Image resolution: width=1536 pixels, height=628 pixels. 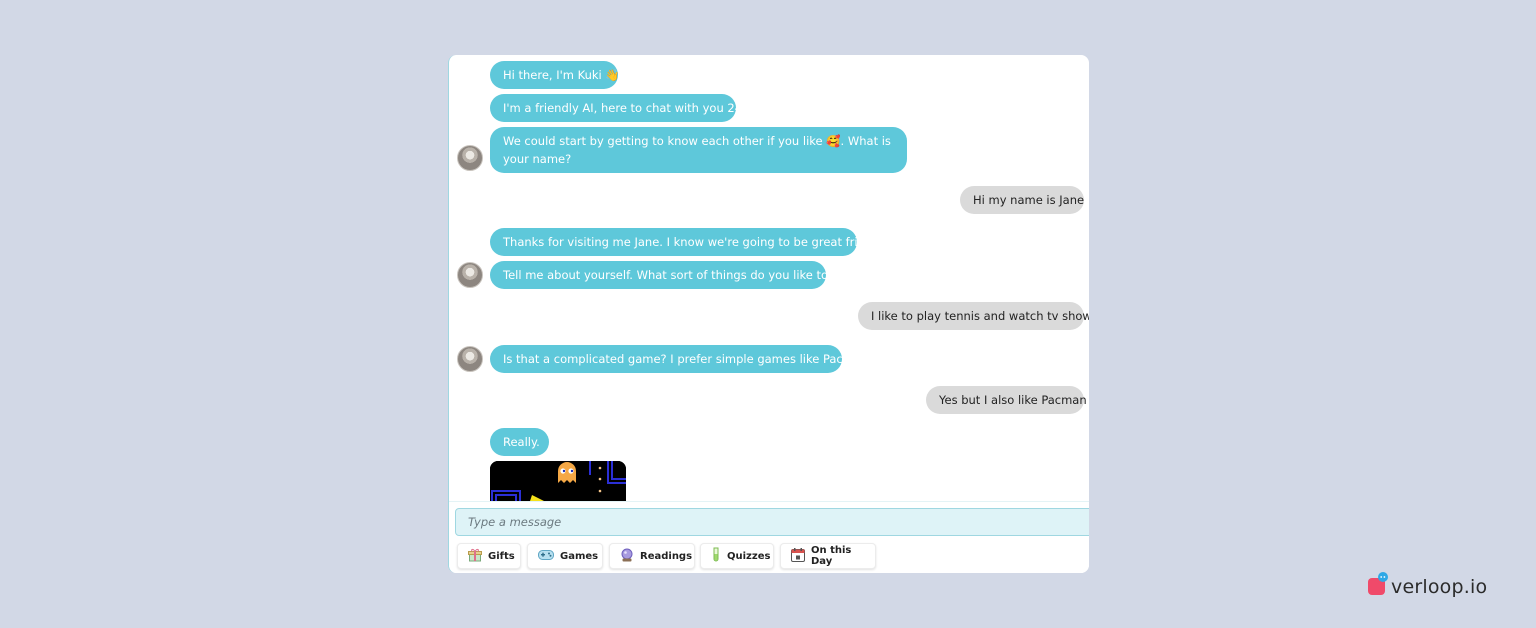 What do you see at coordinates (716, 556) in the screenshot?
I see `test-tube-icon` at bounding box center [716, 556].